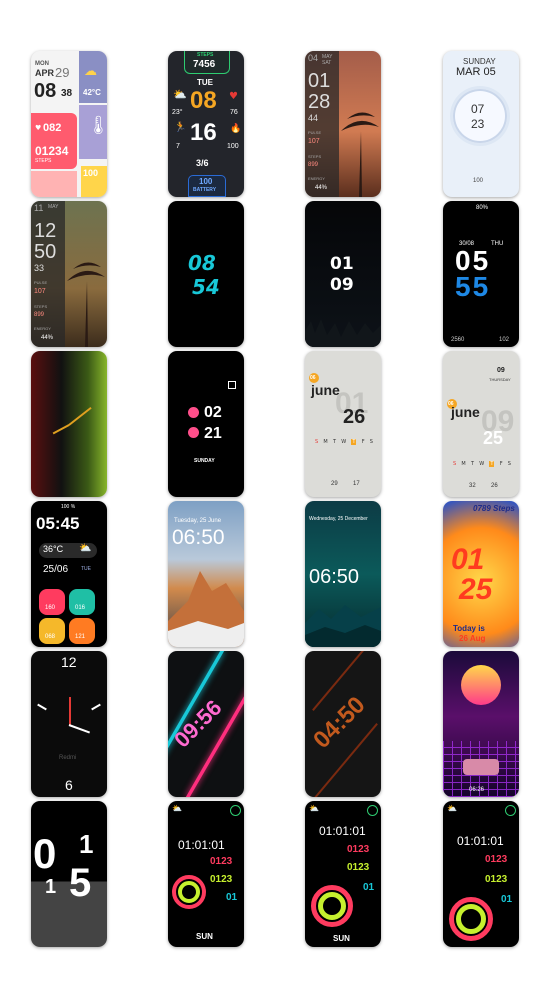 The image size is (550, 1000). I want to click on steps-value: 2560, so click(458, 340).